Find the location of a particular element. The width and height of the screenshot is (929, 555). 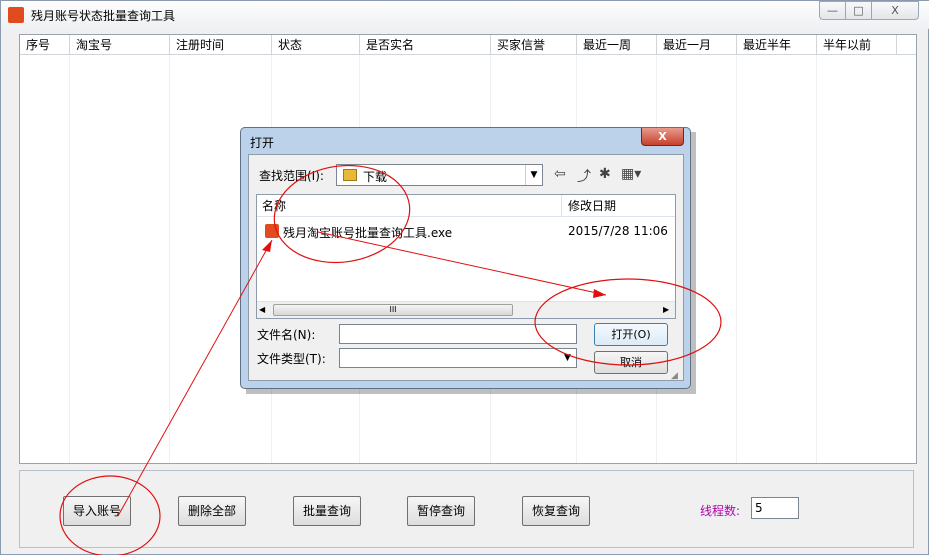

window-title: 残月账号状态批量查询工具 is located at coordinates (103, 16).